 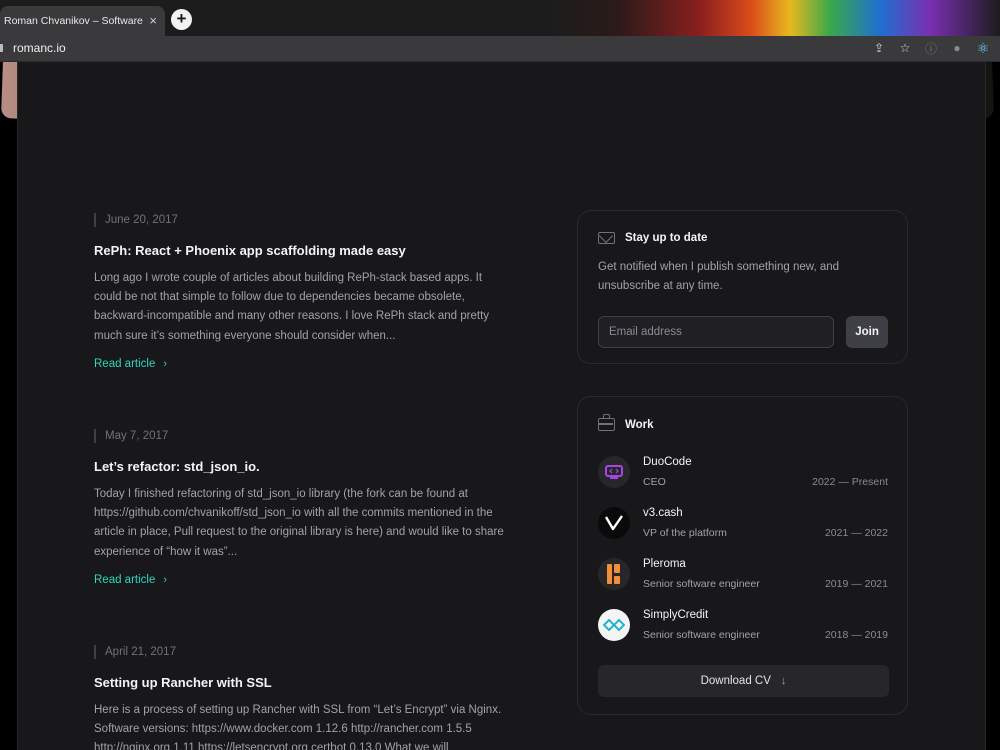 I want to click on info-icon: ⓘ, so click(x=931, y=48).